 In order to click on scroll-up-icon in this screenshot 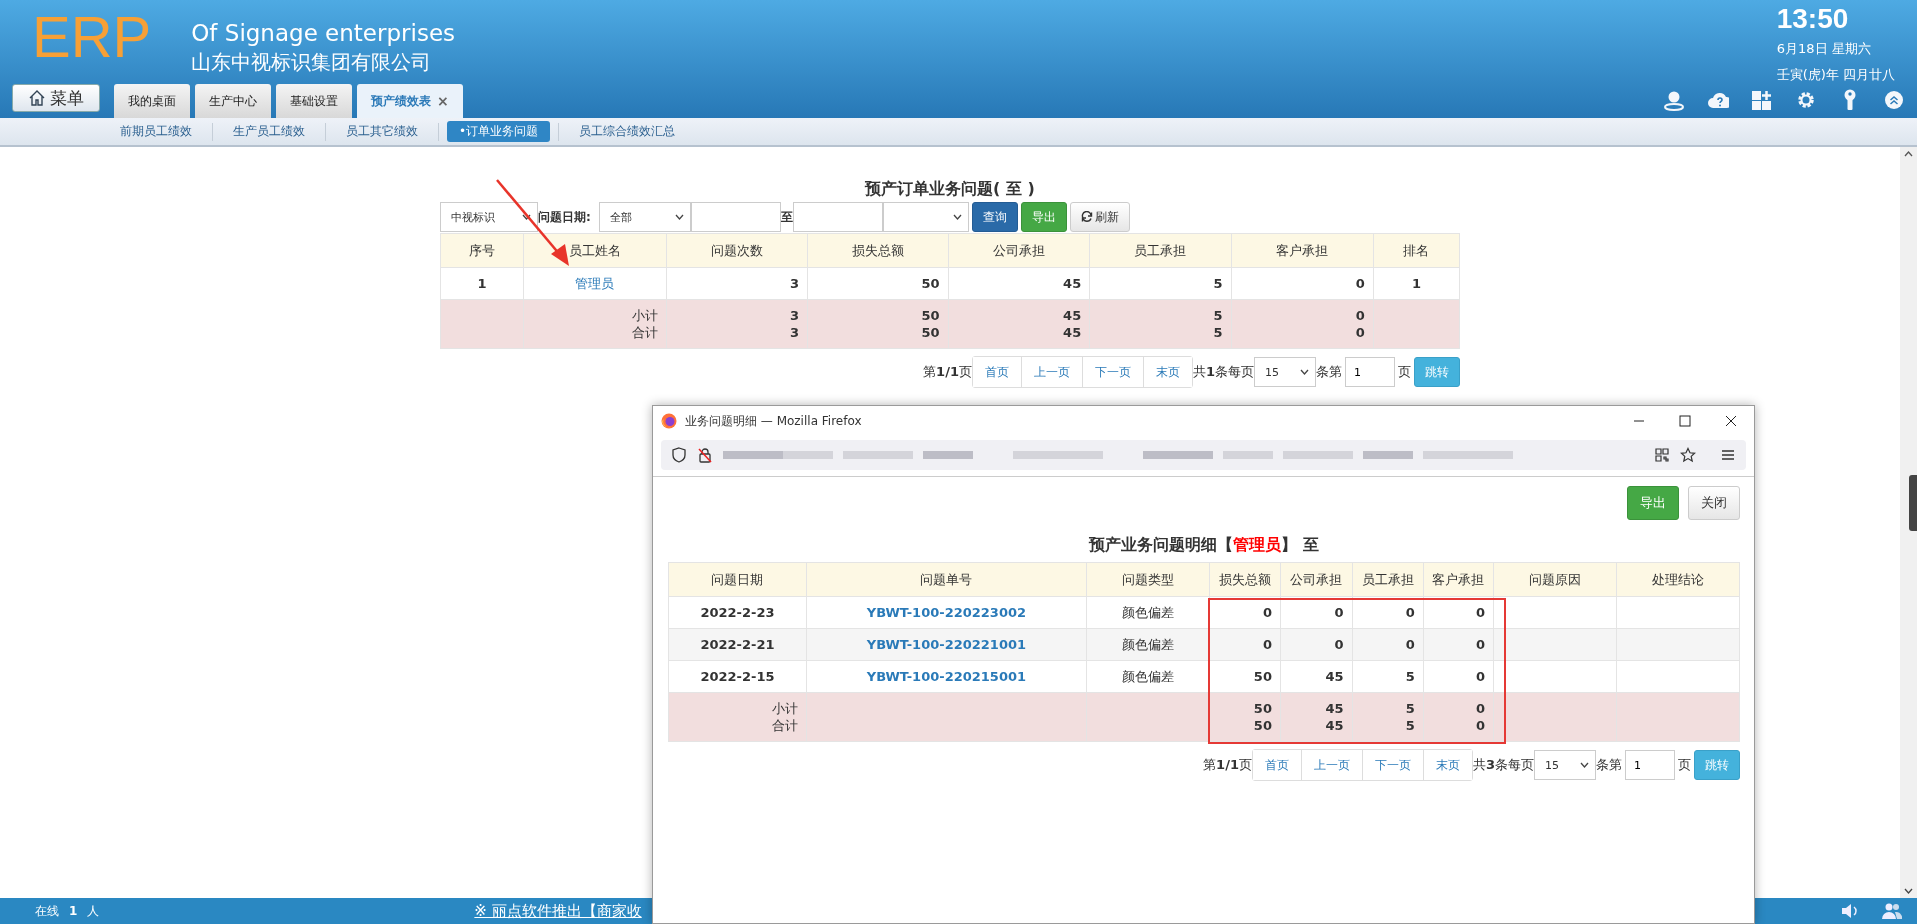, I will do `click(1908, 154)`.